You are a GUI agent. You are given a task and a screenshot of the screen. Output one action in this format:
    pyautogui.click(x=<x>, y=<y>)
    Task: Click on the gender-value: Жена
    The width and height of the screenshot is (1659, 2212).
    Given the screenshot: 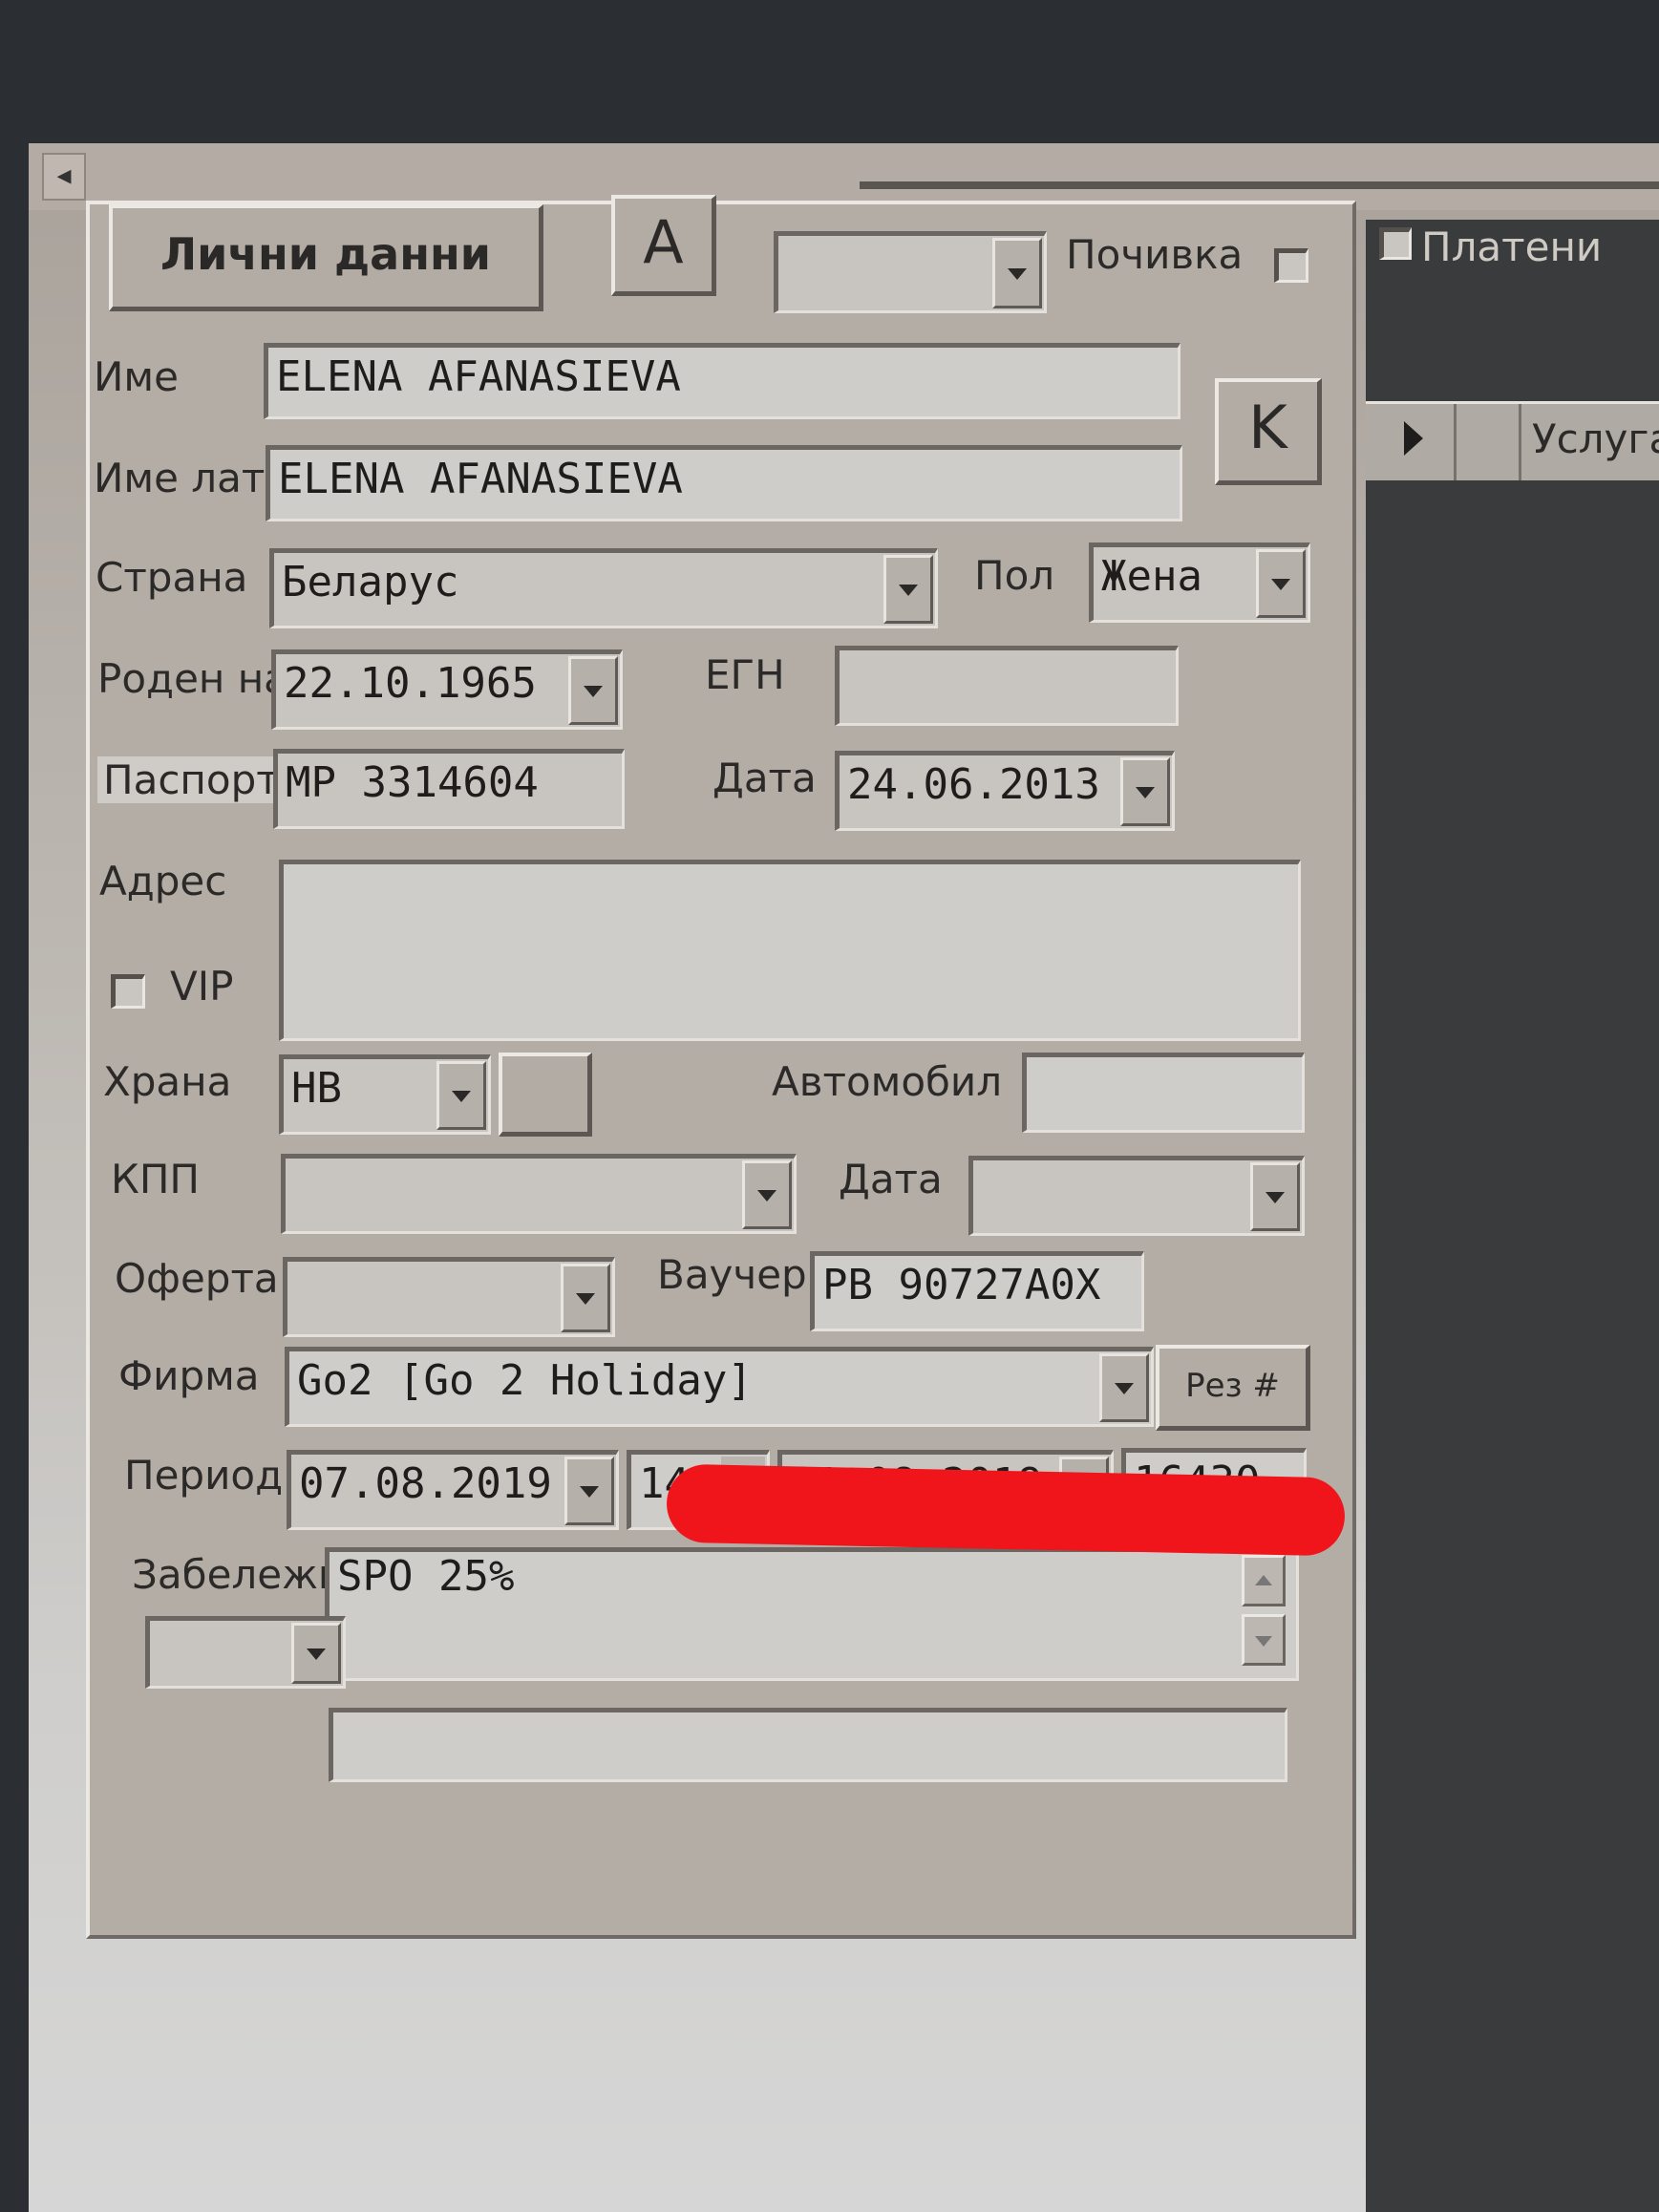 What is the action you would take?
    pyautogui.click(x=1151, y=576)
    